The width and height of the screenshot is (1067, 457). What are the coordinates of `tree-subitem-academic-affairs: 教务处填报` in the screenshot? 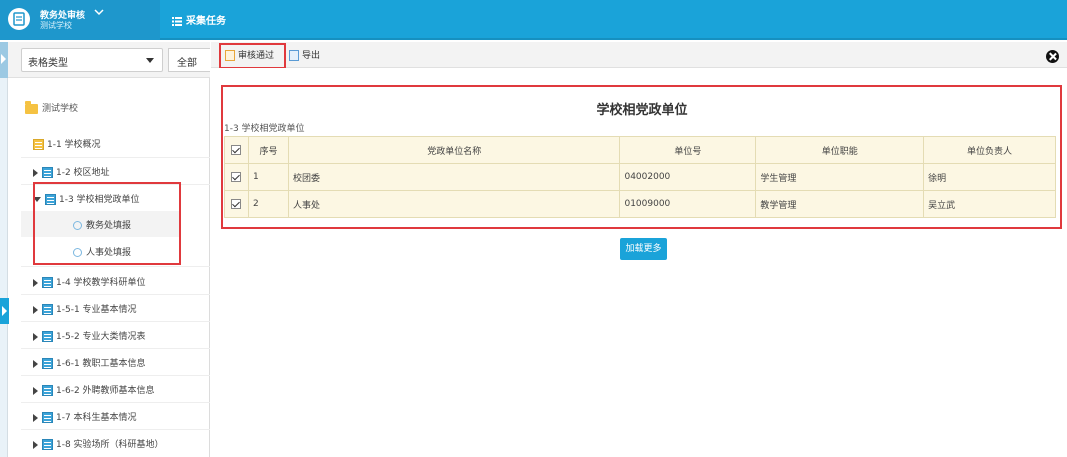 It's located at (101, 224).